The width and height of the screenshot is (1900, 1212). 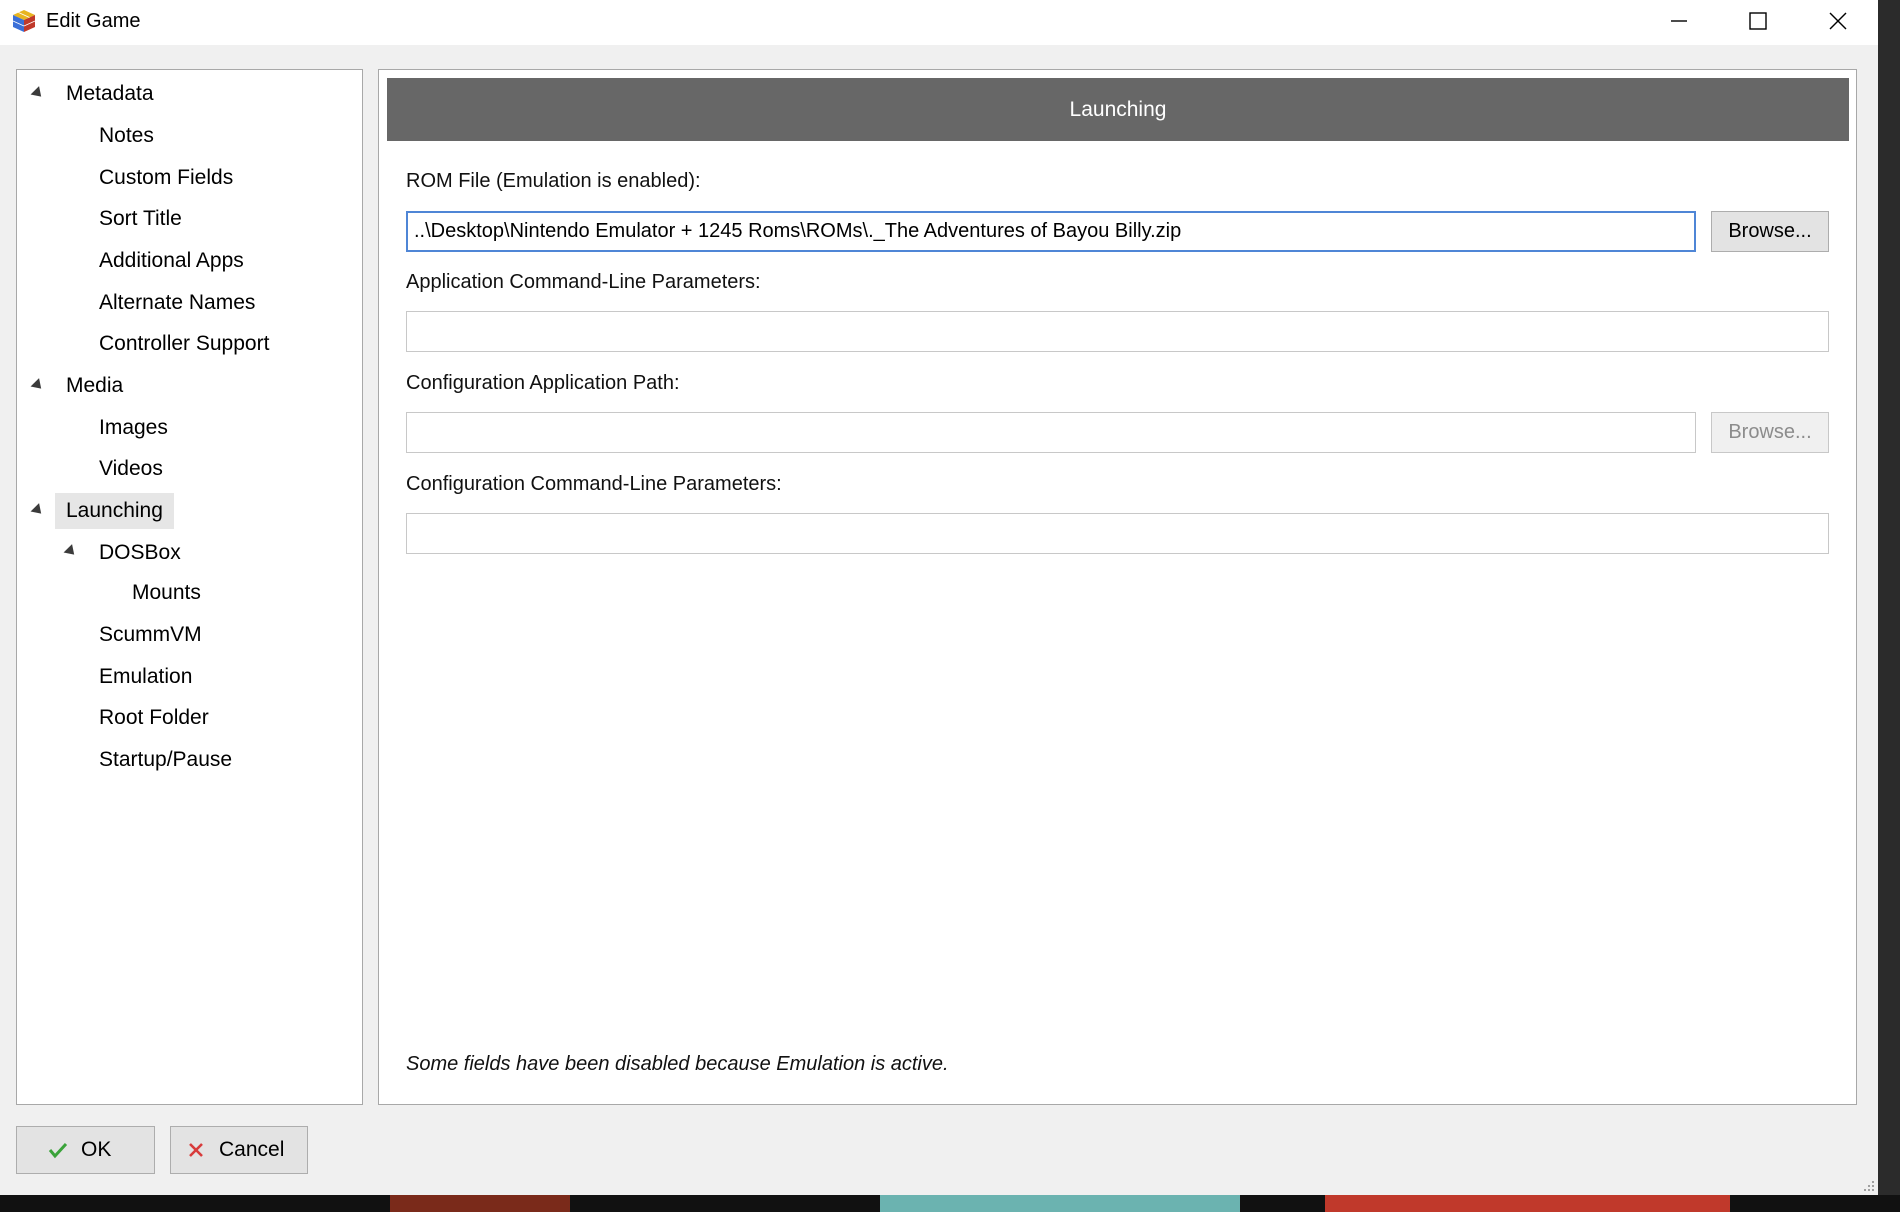 What do you see at coordinates (114, 511) in the screenshot?
I see `tree-item-launching: Launching` at bounding box center [114, 511].